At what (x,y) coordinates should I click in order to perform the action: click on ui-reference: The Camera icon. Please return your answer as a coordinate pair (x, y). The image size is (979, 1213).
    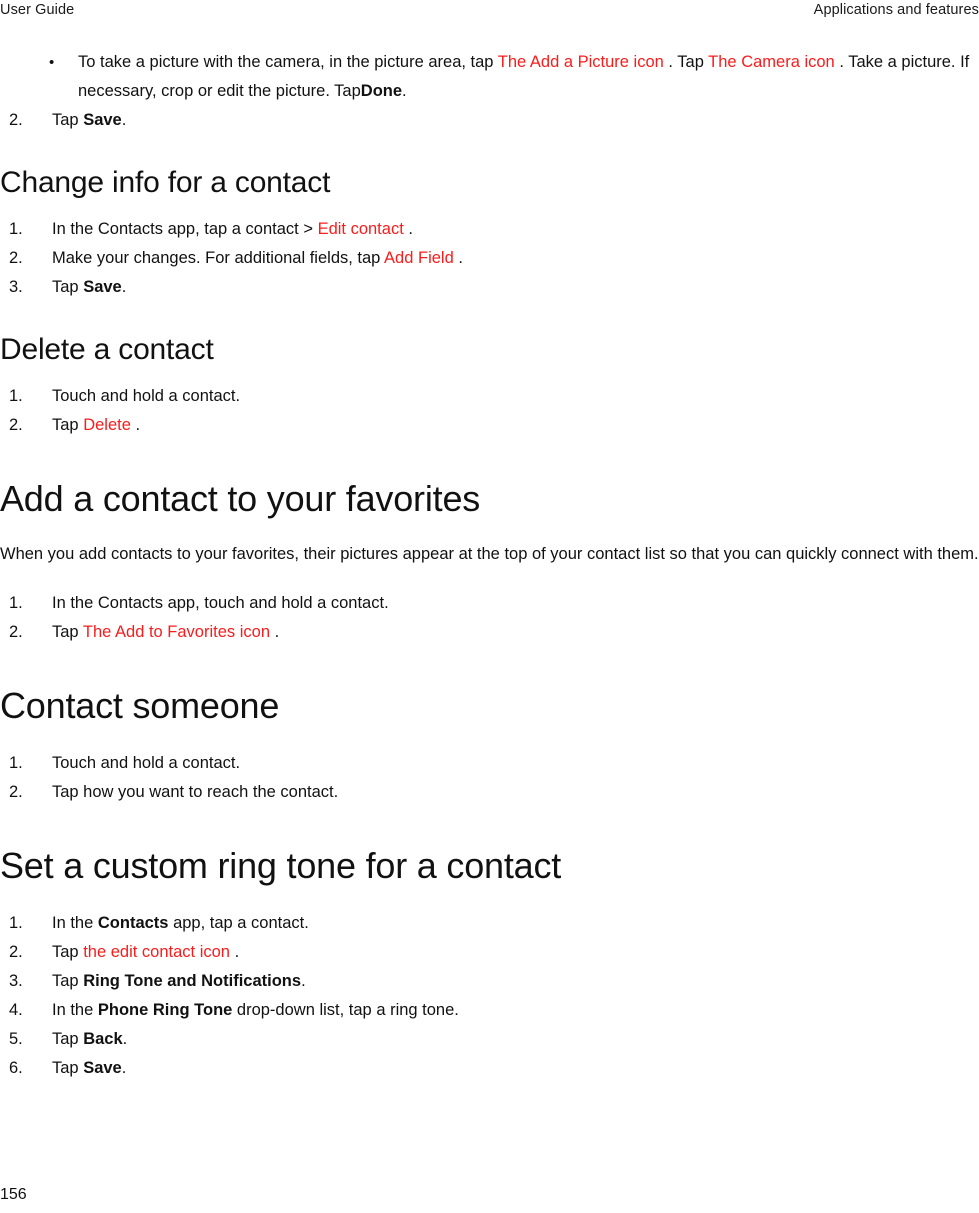
    Looking at the image, I should click on (771, 62).